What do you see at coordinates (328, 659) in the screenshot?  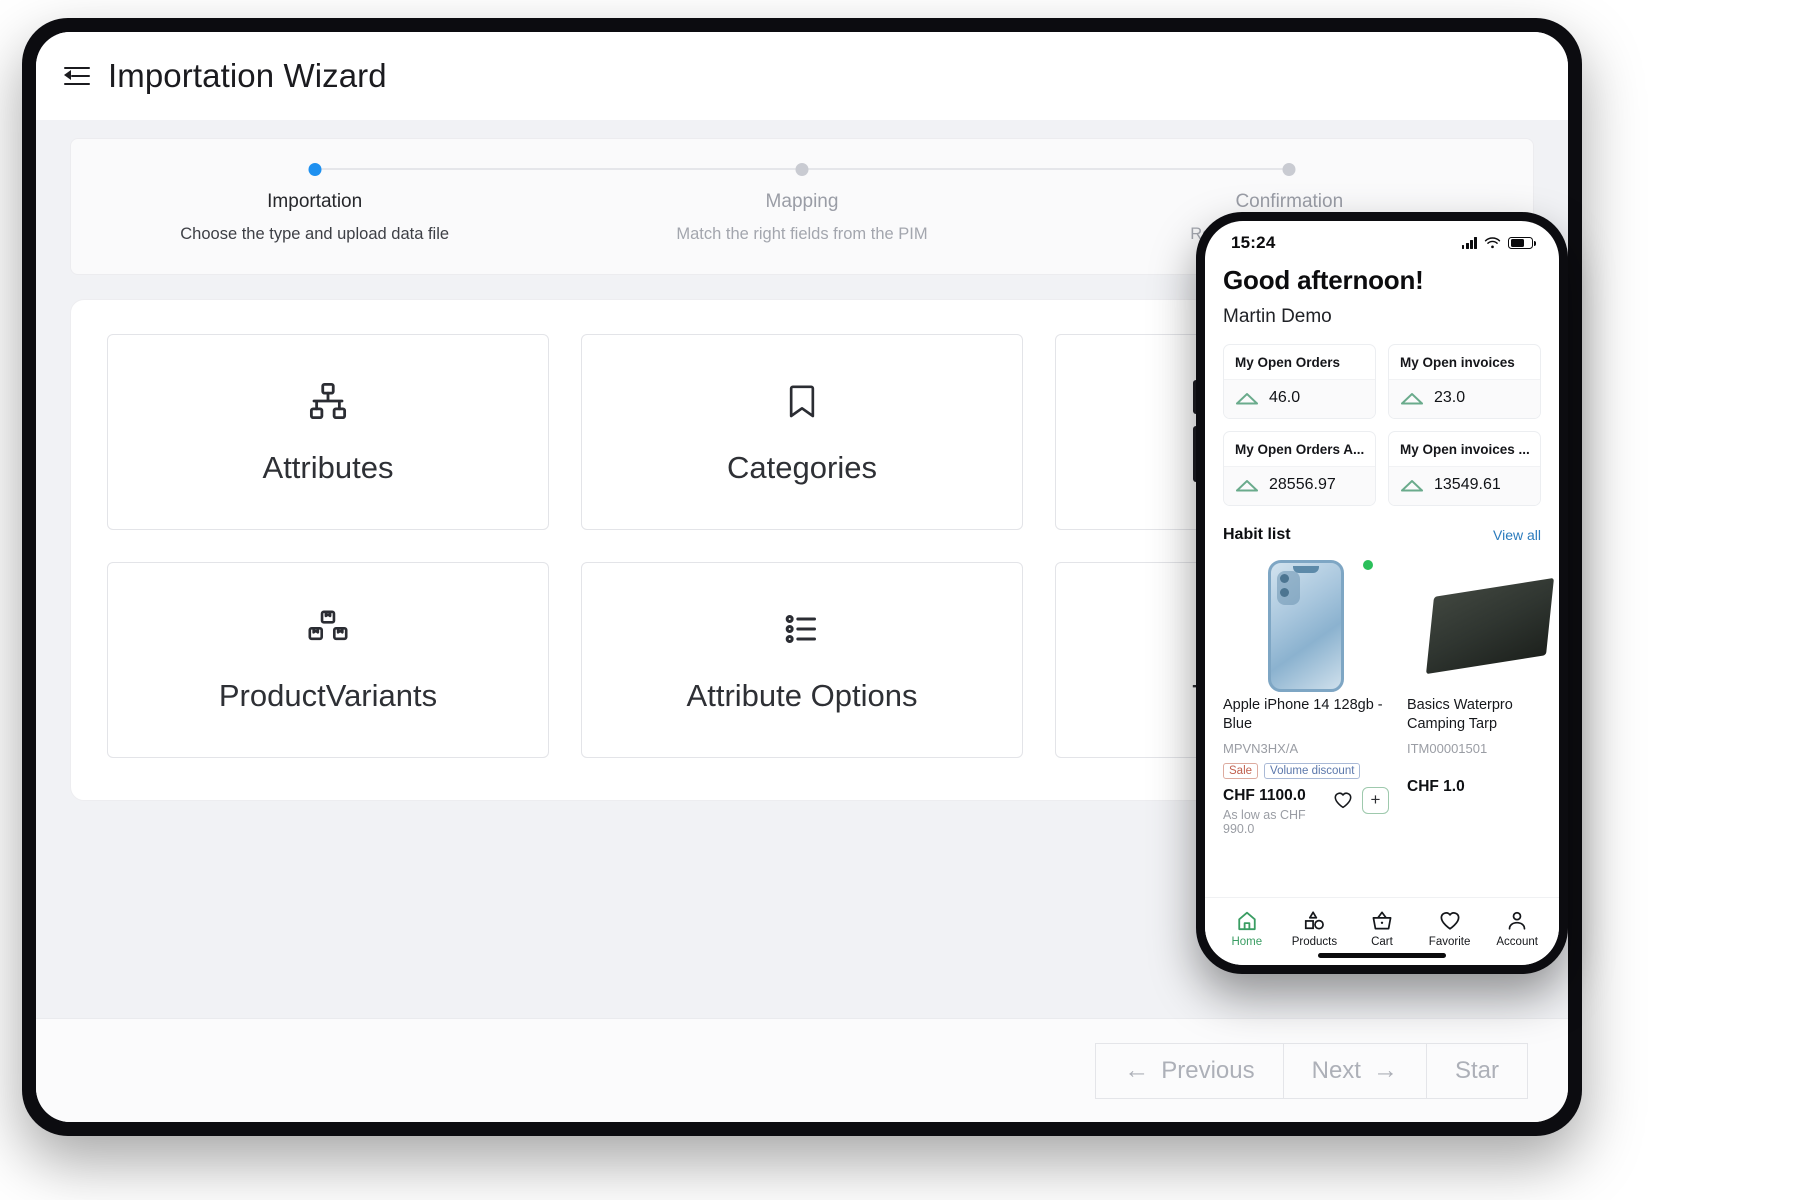 I see `tile-productvariants: ProductVariants` at bounding box center [328, 659].